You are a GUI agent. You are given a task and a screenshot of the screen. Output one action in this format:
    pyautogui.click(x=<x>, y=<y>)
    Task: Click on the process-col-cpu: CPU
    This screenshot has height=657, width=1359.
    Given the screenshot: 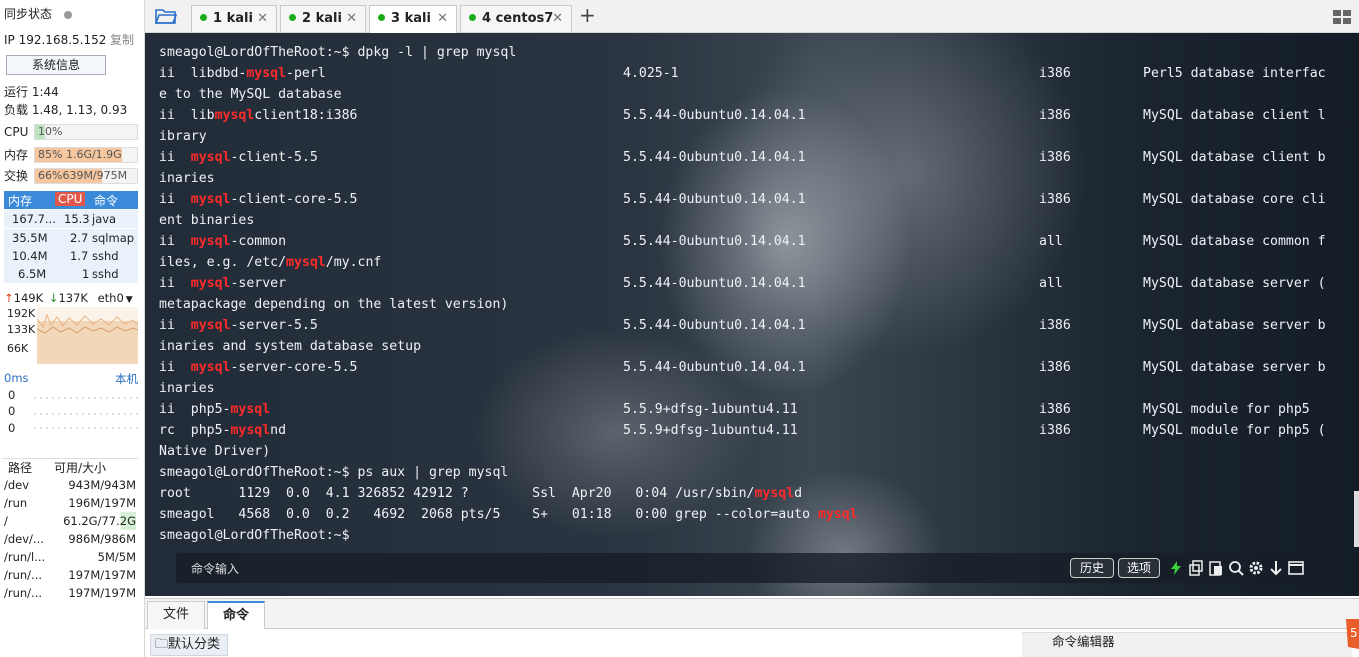 What is the action you would take?
    pyautogui.click(x=70, y=199)
    